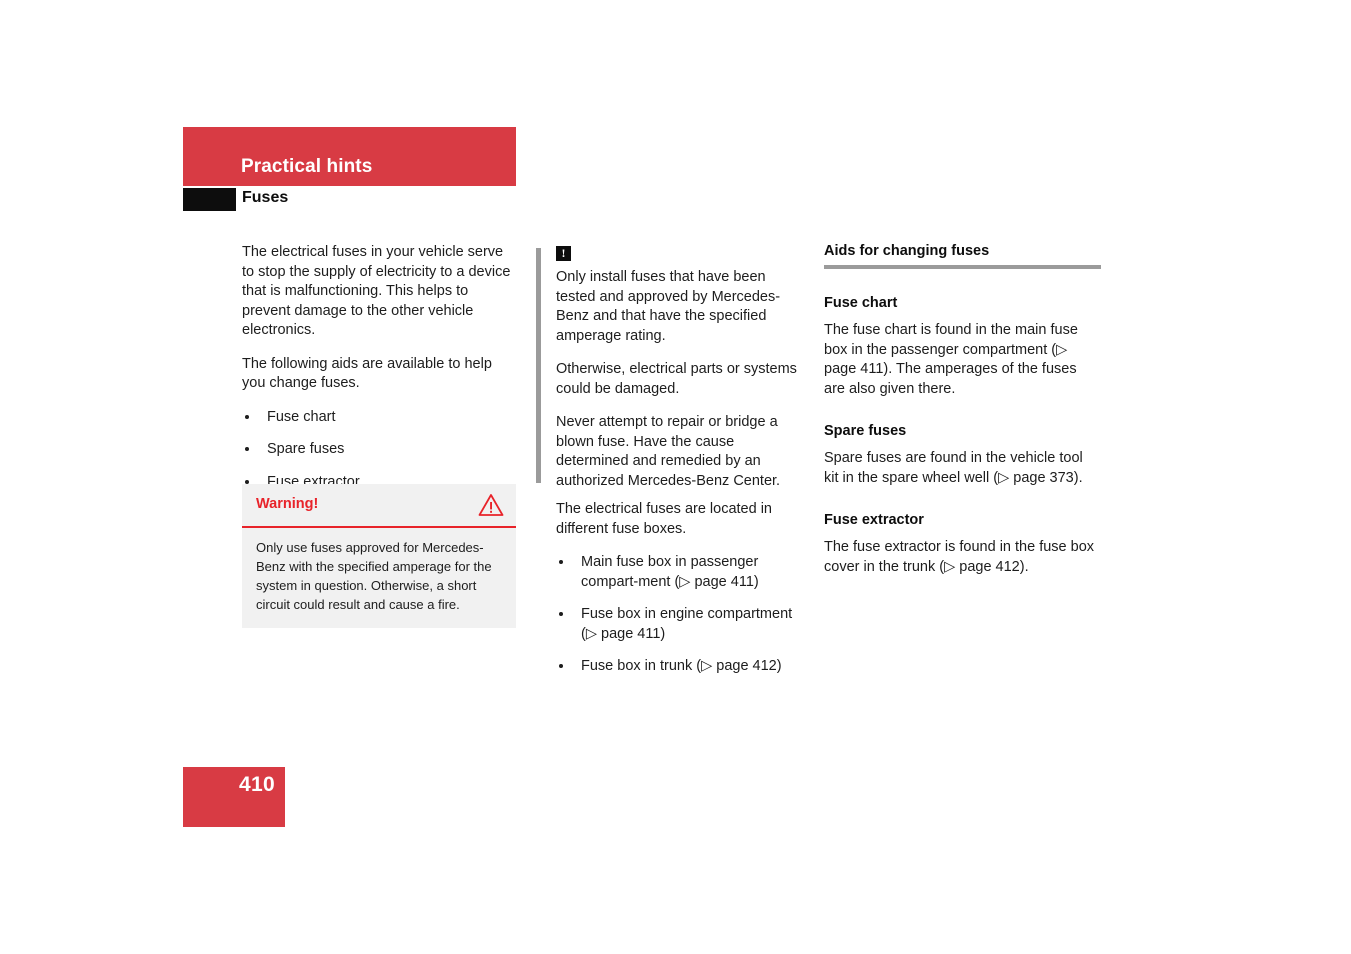 The height and width of the screenshot is (954, 1351). Describe the element at coordinates (865, 431) in the screenshot. I see `subsection-heading: Spare fuses` at that location.